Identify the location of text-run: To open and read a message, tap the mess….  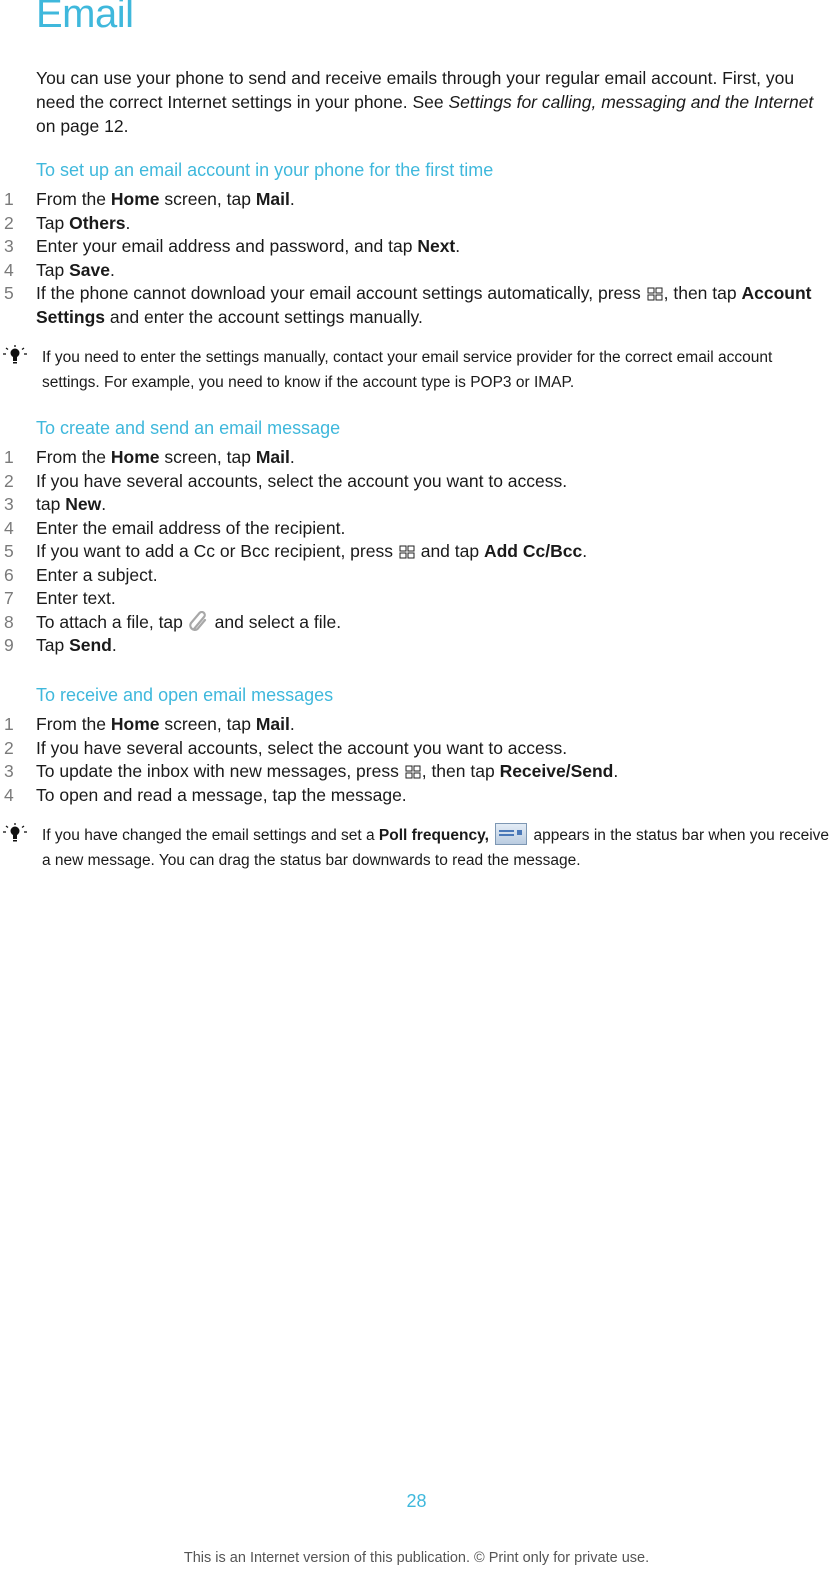
(221, 794).